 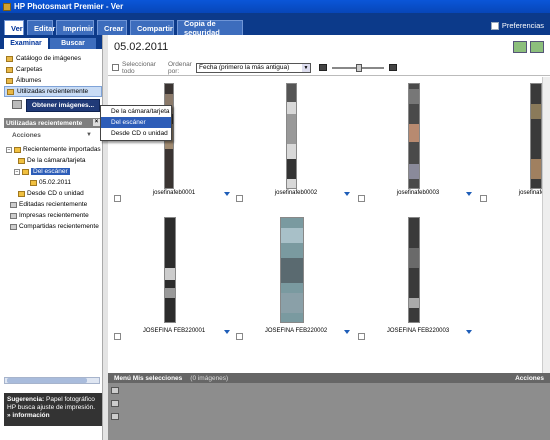 What do you see at coordinates (26, 43) in the screenshot?
I see `tab-examinar: Examinar` at bounding box center [26, 43].